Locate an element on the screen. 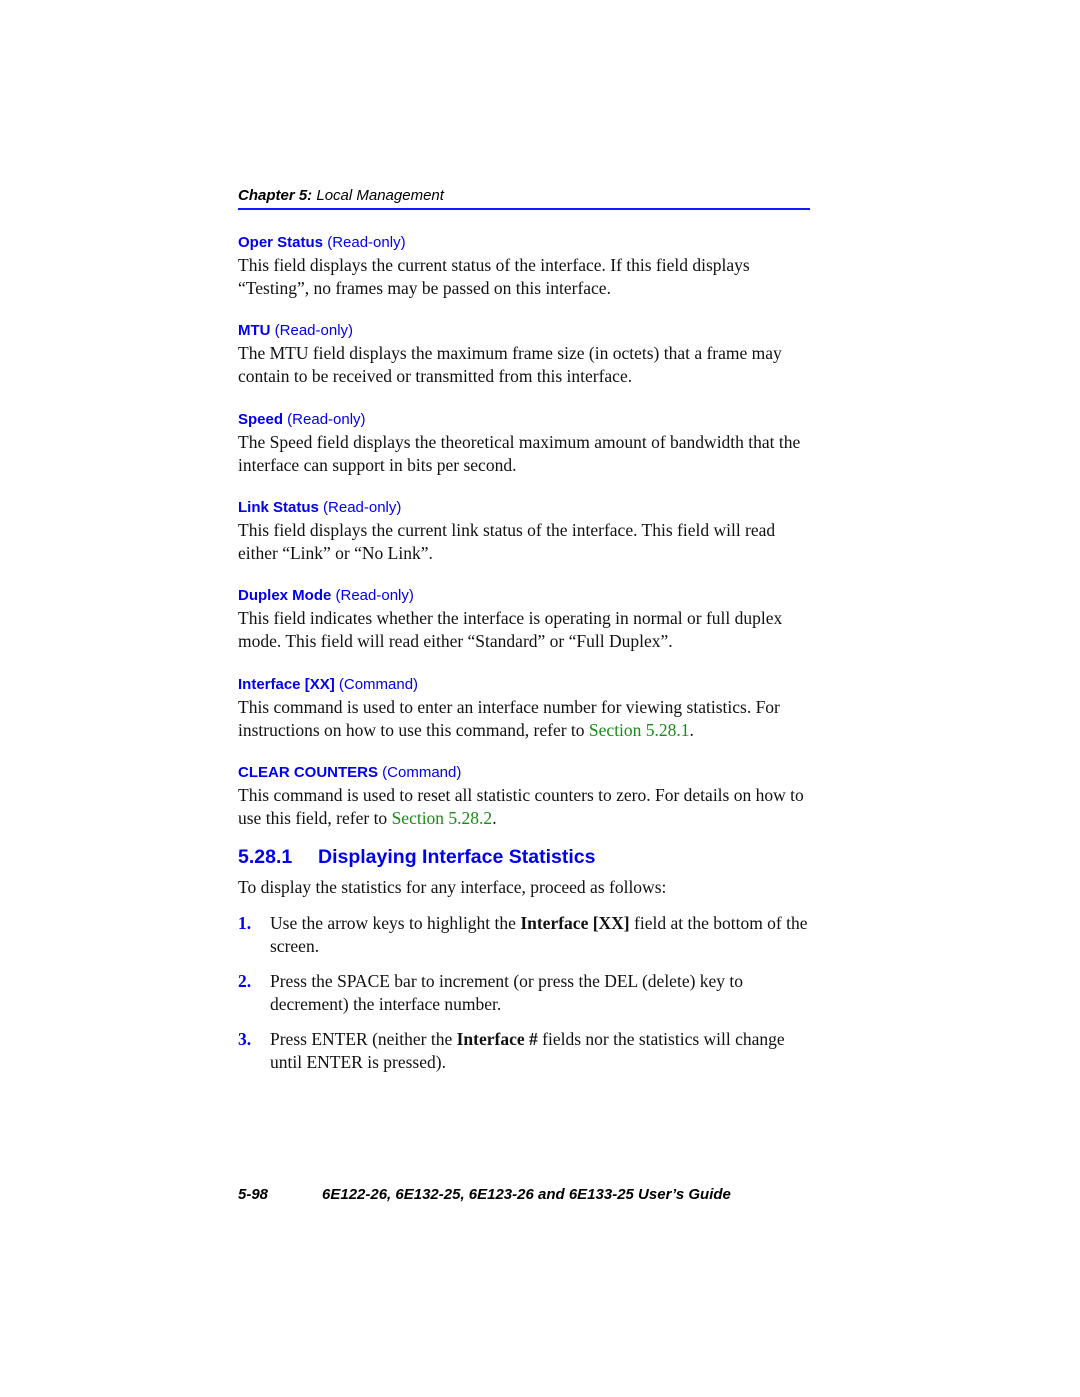  term-name: Interface [XX] is located at coordinates (286, 684).